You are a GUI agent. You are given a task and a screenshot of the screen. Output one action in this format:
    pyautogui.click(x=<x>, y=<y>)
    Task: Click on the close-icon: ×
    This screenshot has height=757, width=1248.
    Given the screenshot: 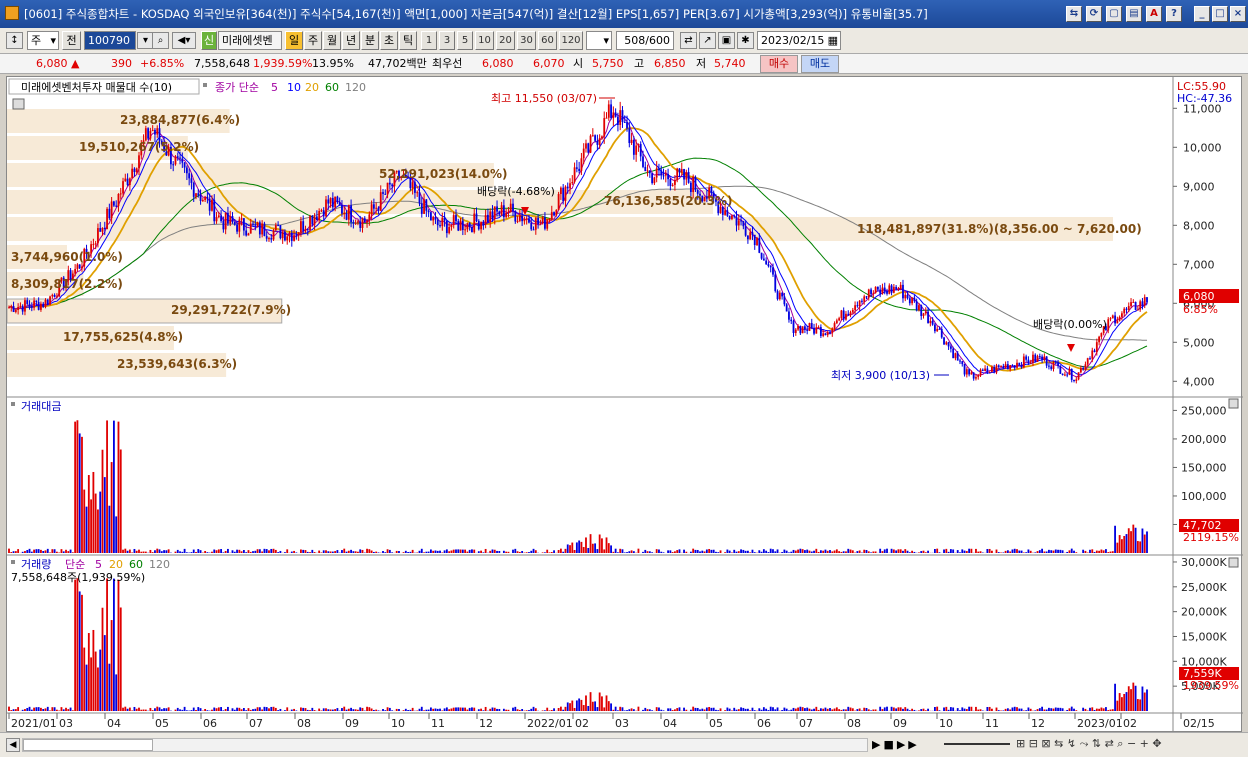 What is the action you would take?
    pyautogui.click(x=1238, y=14)
    